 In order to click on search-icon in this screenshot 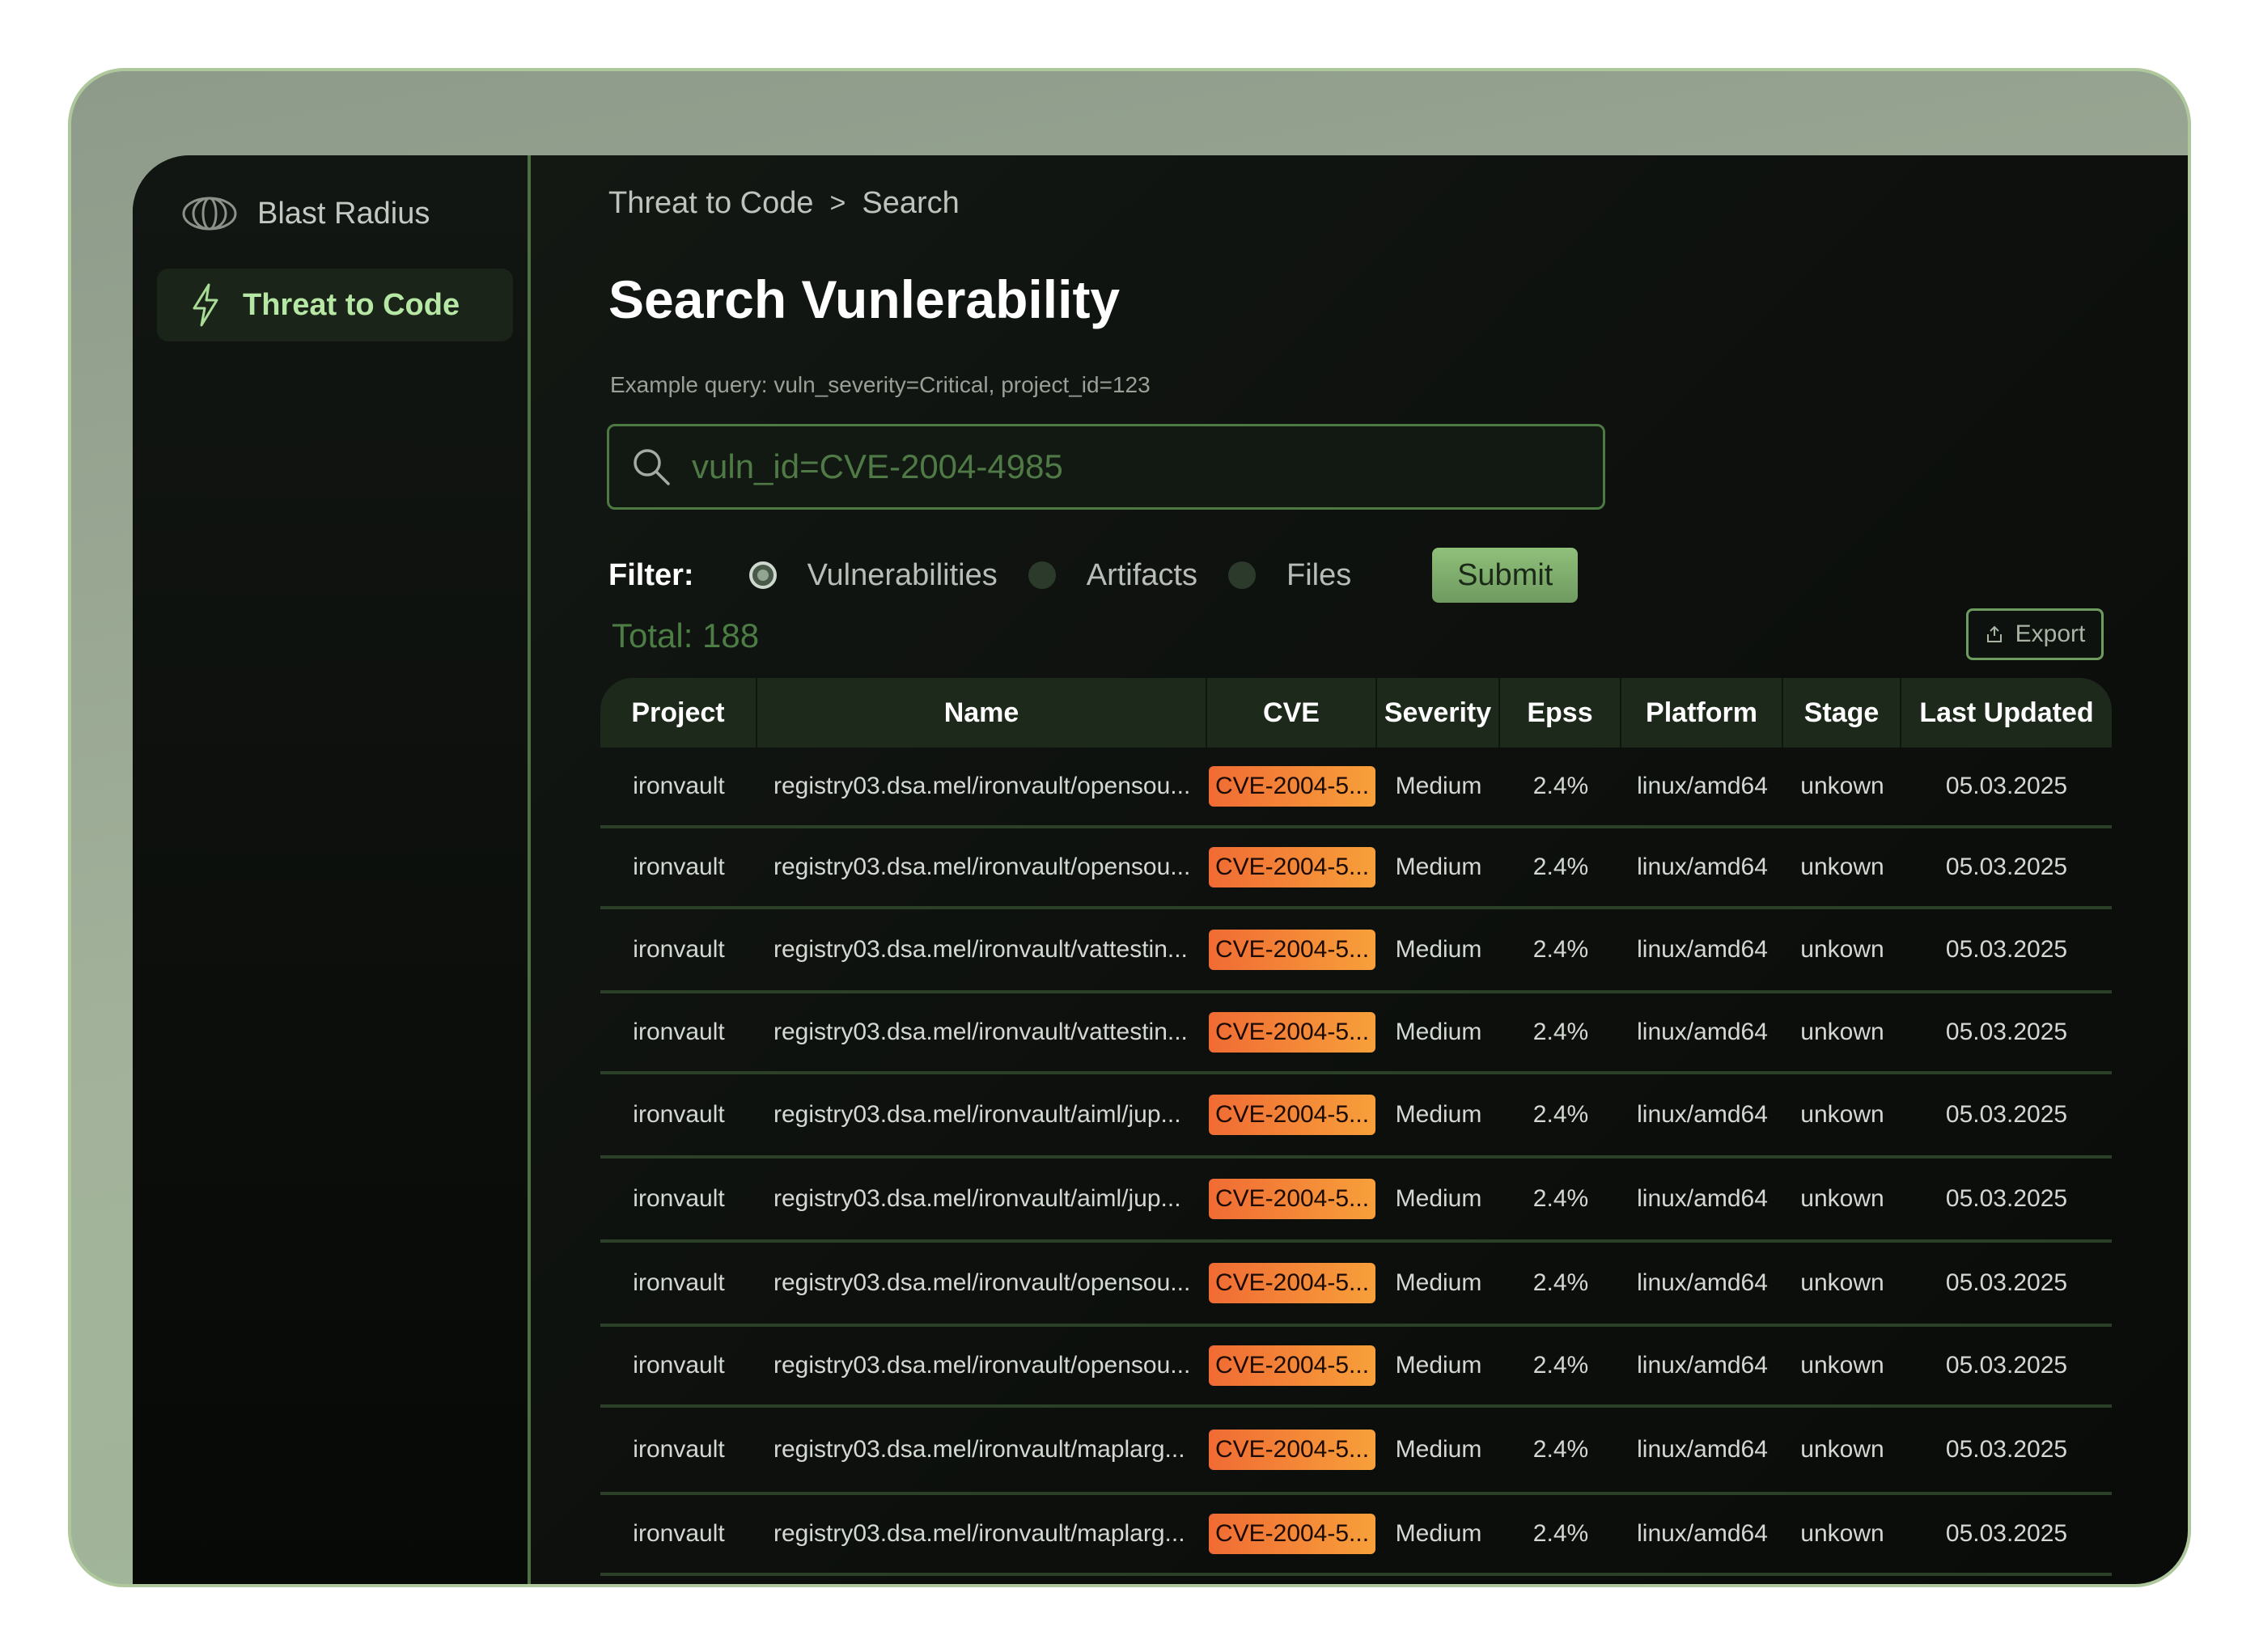, I will do `click(652, 467)`.